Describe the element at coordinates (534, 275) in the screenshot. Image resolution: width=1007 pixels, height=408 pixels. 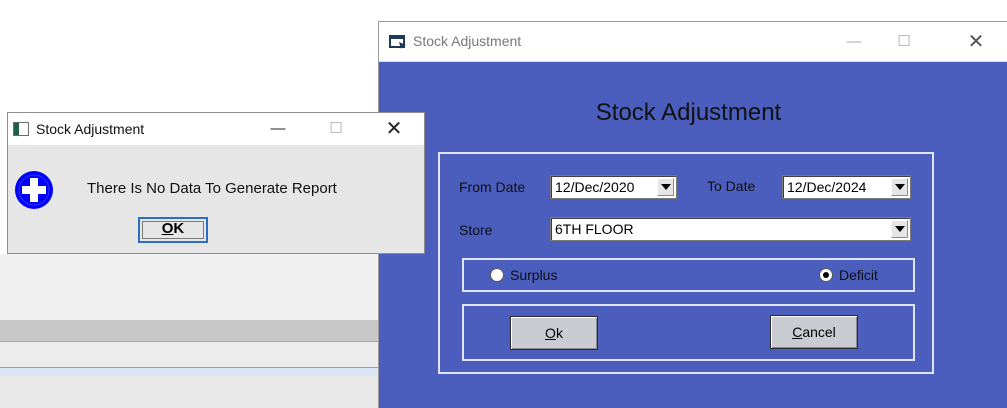
I see `surplus-label: Surplus` at that location.